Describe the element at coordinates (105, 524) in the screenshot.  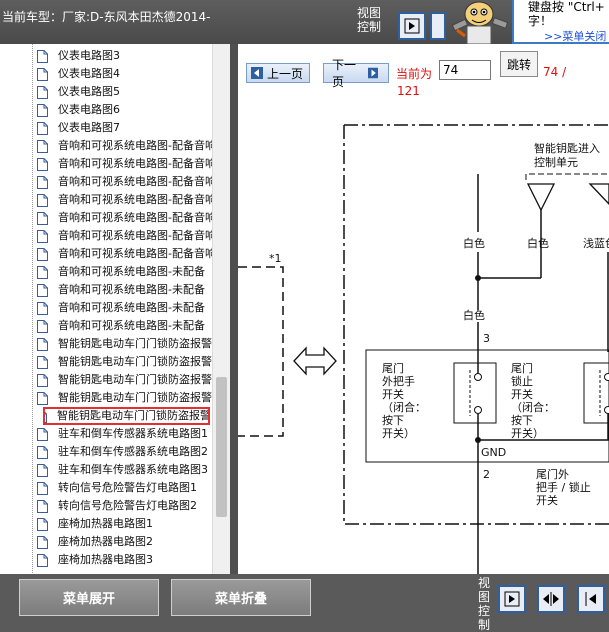
I see `sidebar-item-label: 座椅加热器电路图1` at that location.